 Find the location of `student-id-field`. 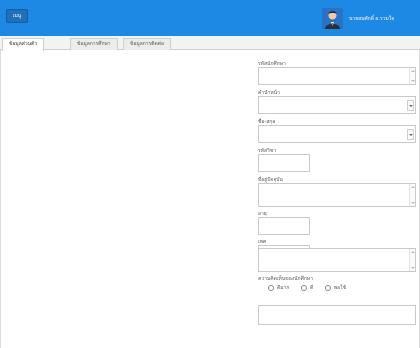

student-id-field is located at coordinates (337, 76).